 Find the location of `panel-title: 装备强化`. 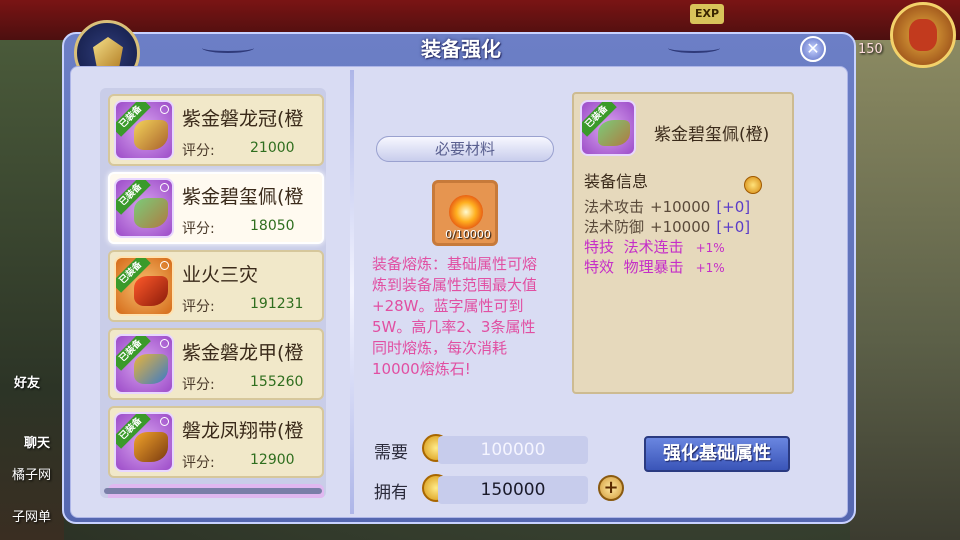

panel-title: 装备强化 is located at coordinates (461, 49).